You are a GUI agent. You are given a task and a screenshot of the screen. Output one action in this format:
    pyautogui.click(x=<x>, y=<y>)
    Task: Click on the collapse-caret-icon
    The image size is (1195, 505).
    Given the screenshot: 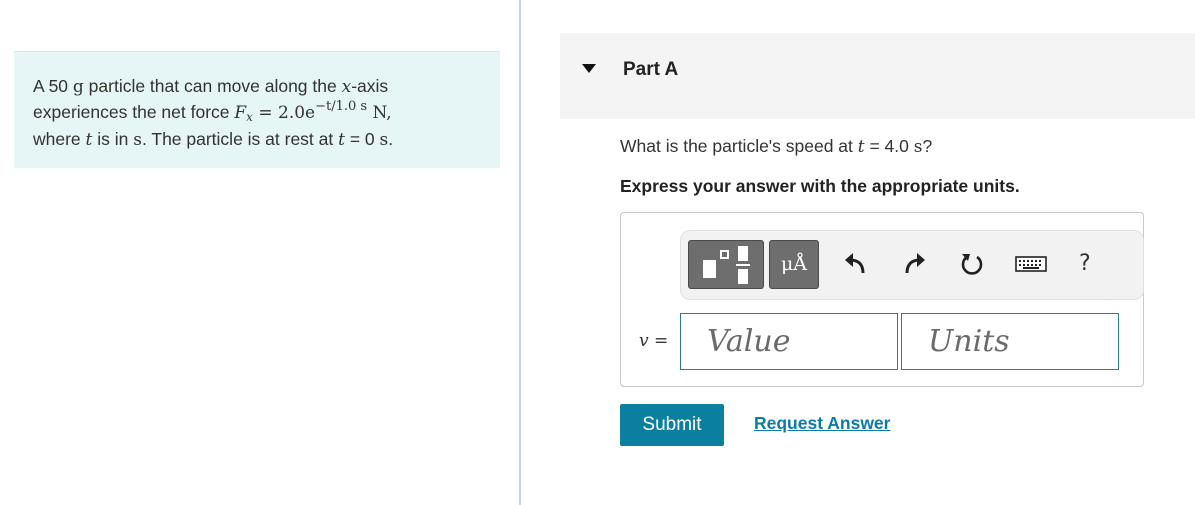 What is the action you would take?
    pyautogui.click(x=589, y=68)
    